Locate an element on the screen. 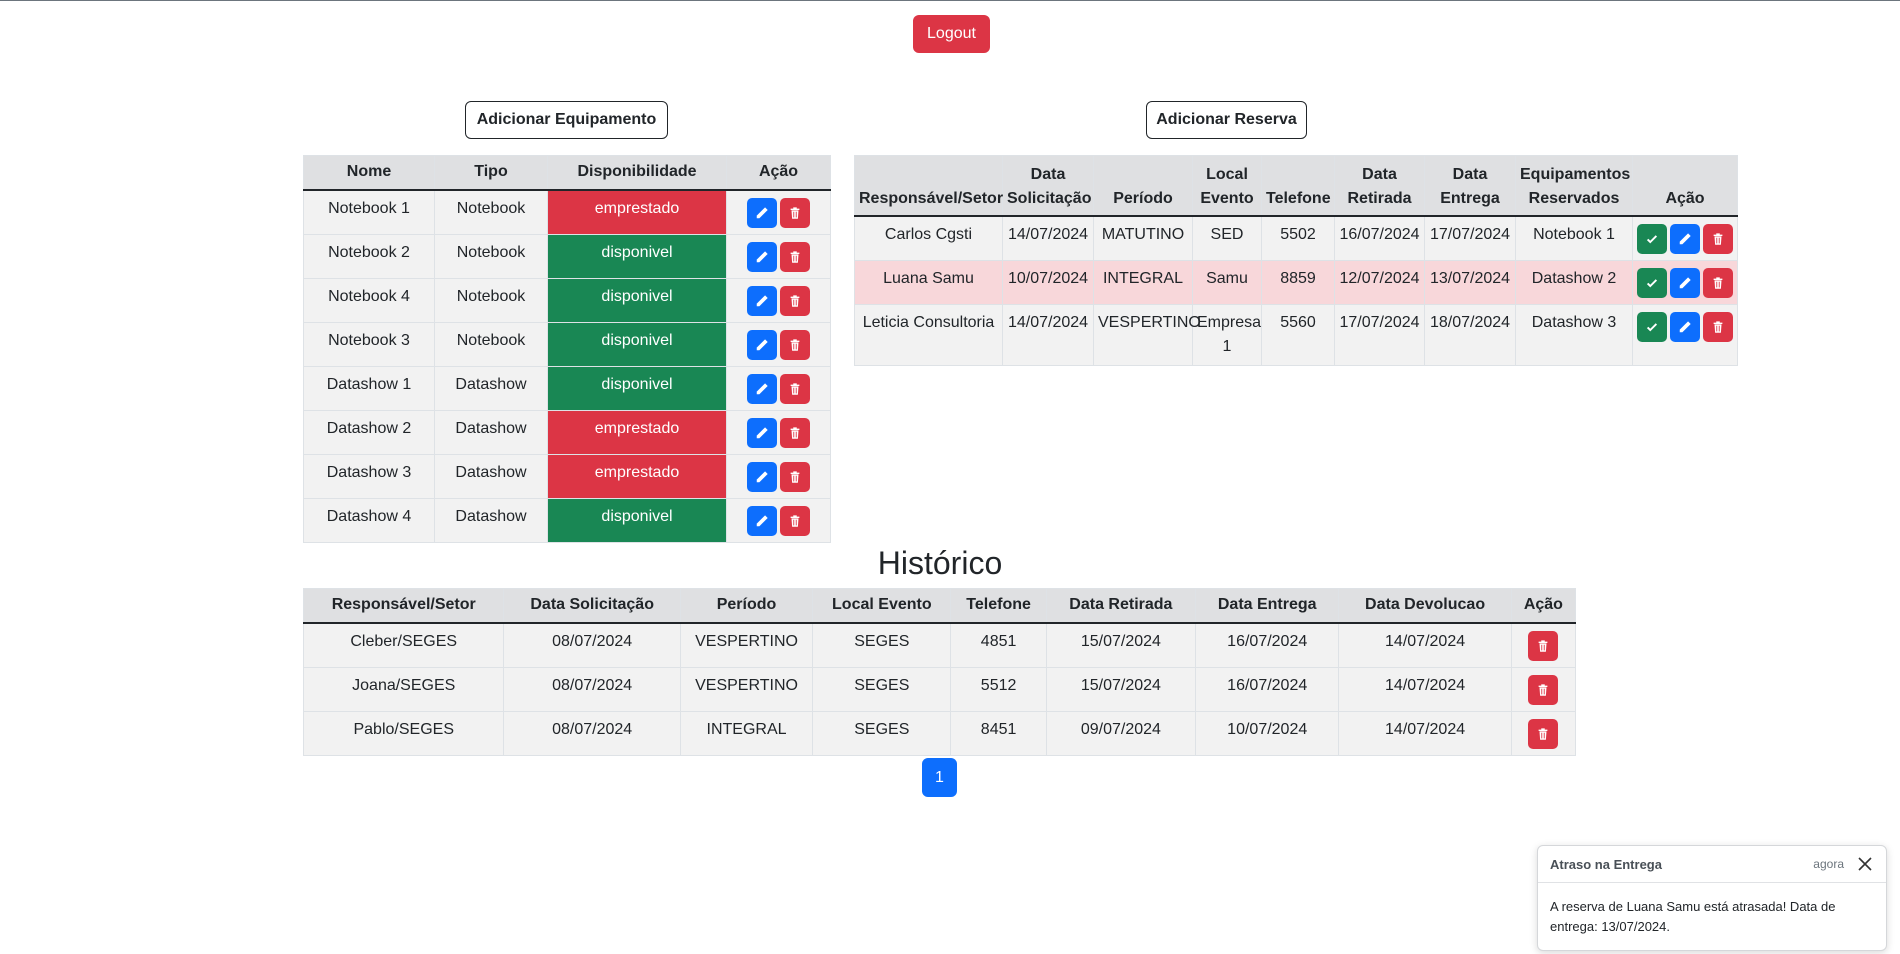 The image size is (1900, 954). column-header: Data Entrega is located at coordinates (1470, 186).